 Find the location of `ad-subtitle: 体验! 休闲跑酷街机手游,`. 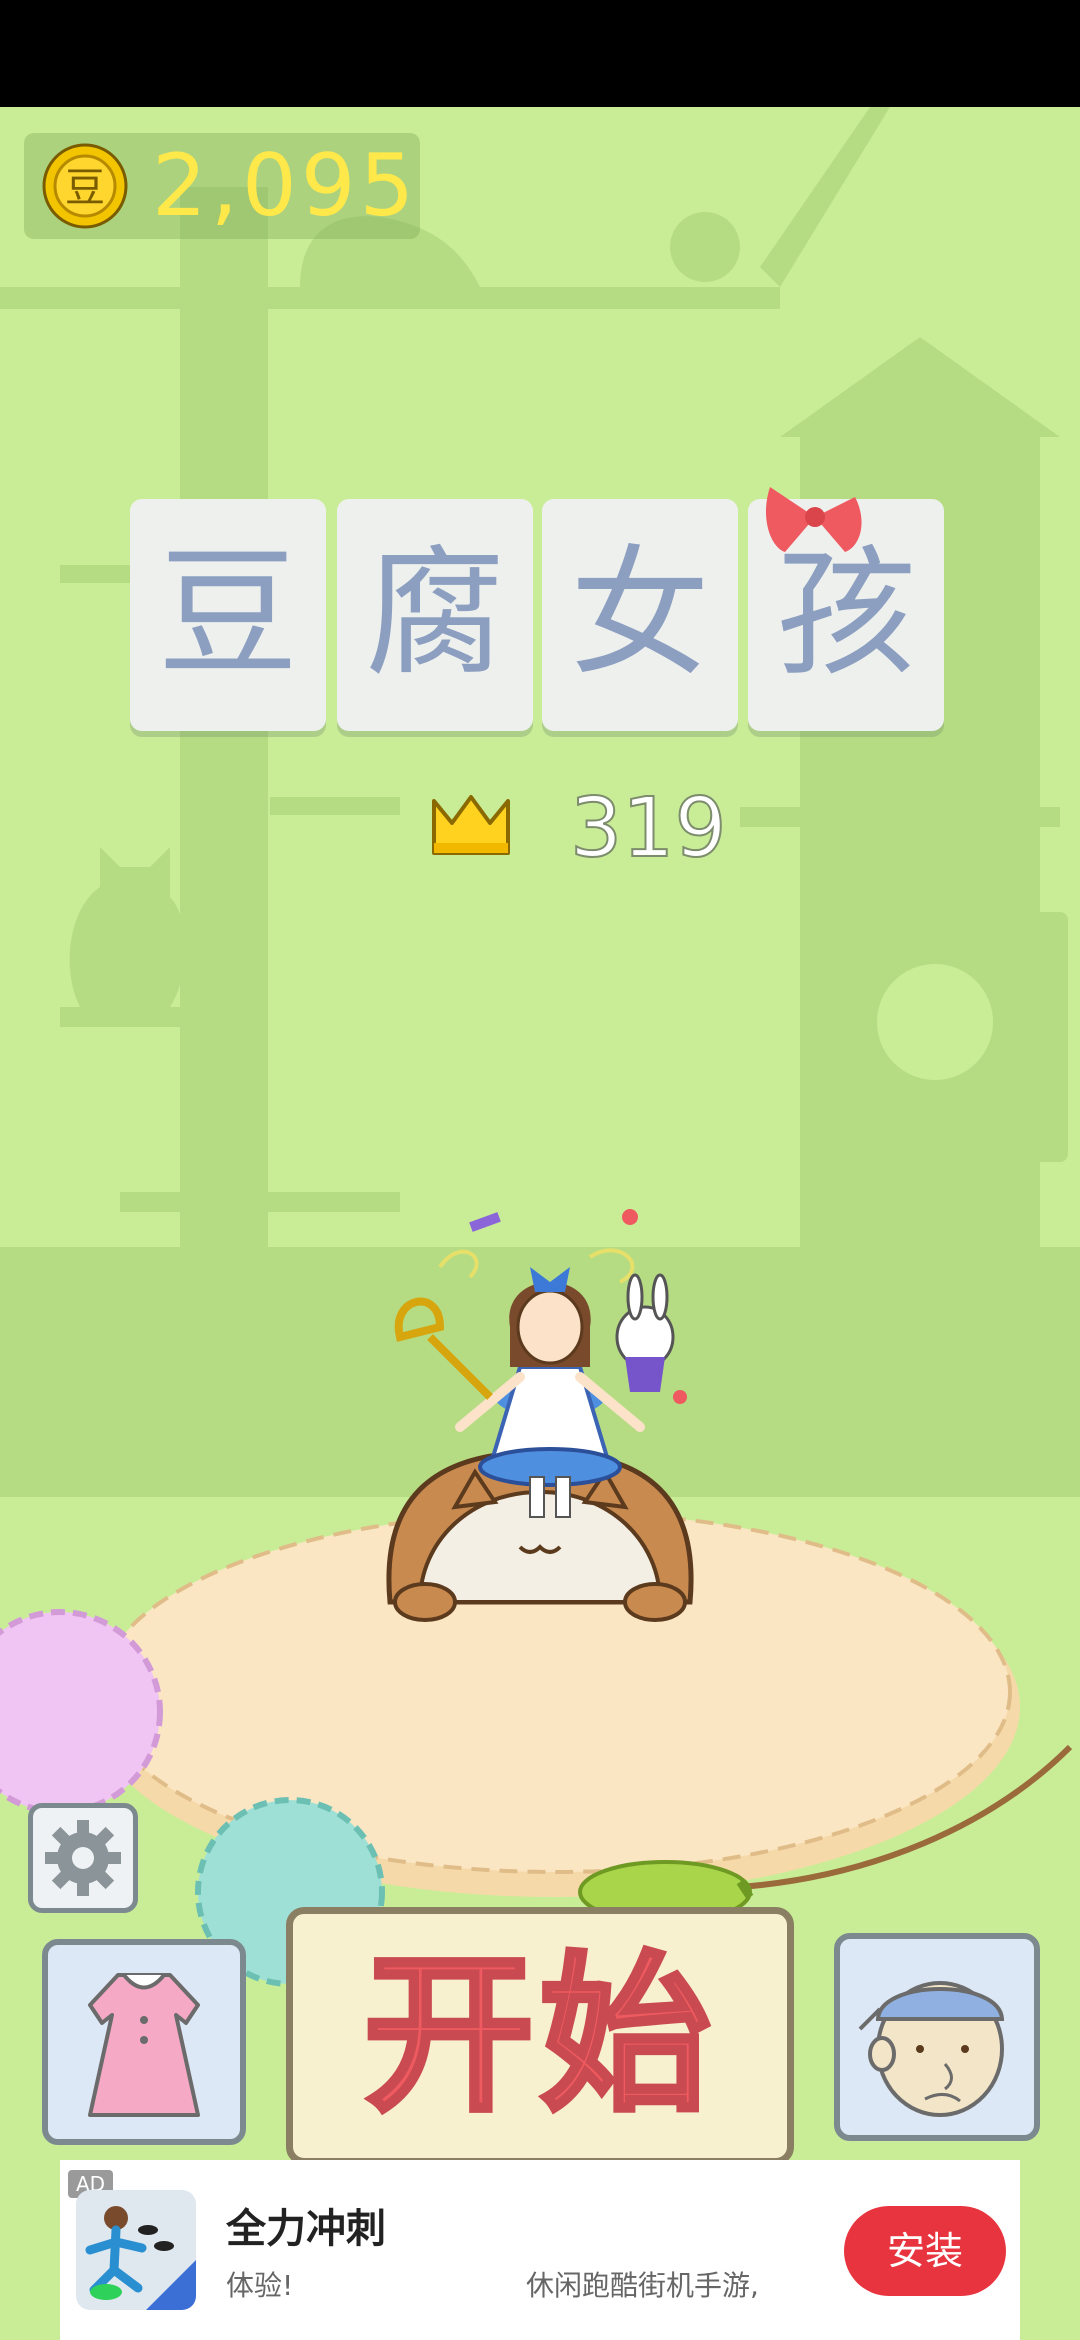

ad-subtitle: 体验! 休闲跑酷街机手游, is located at coordinates (556, 2284).